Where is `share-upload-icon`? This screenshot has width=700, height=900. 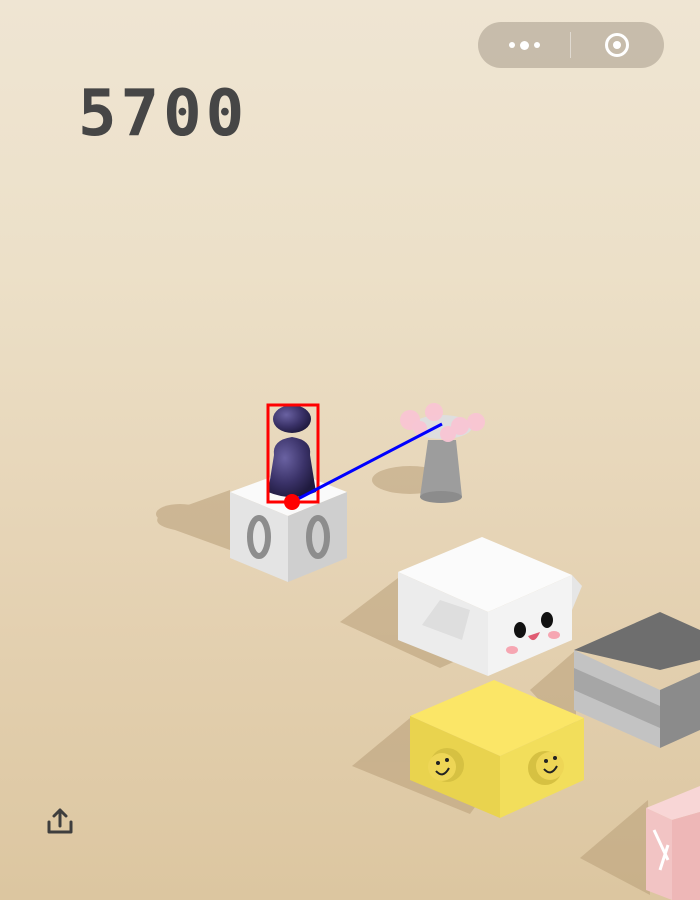 share-upload-icon is located at coordinates (60, 822).